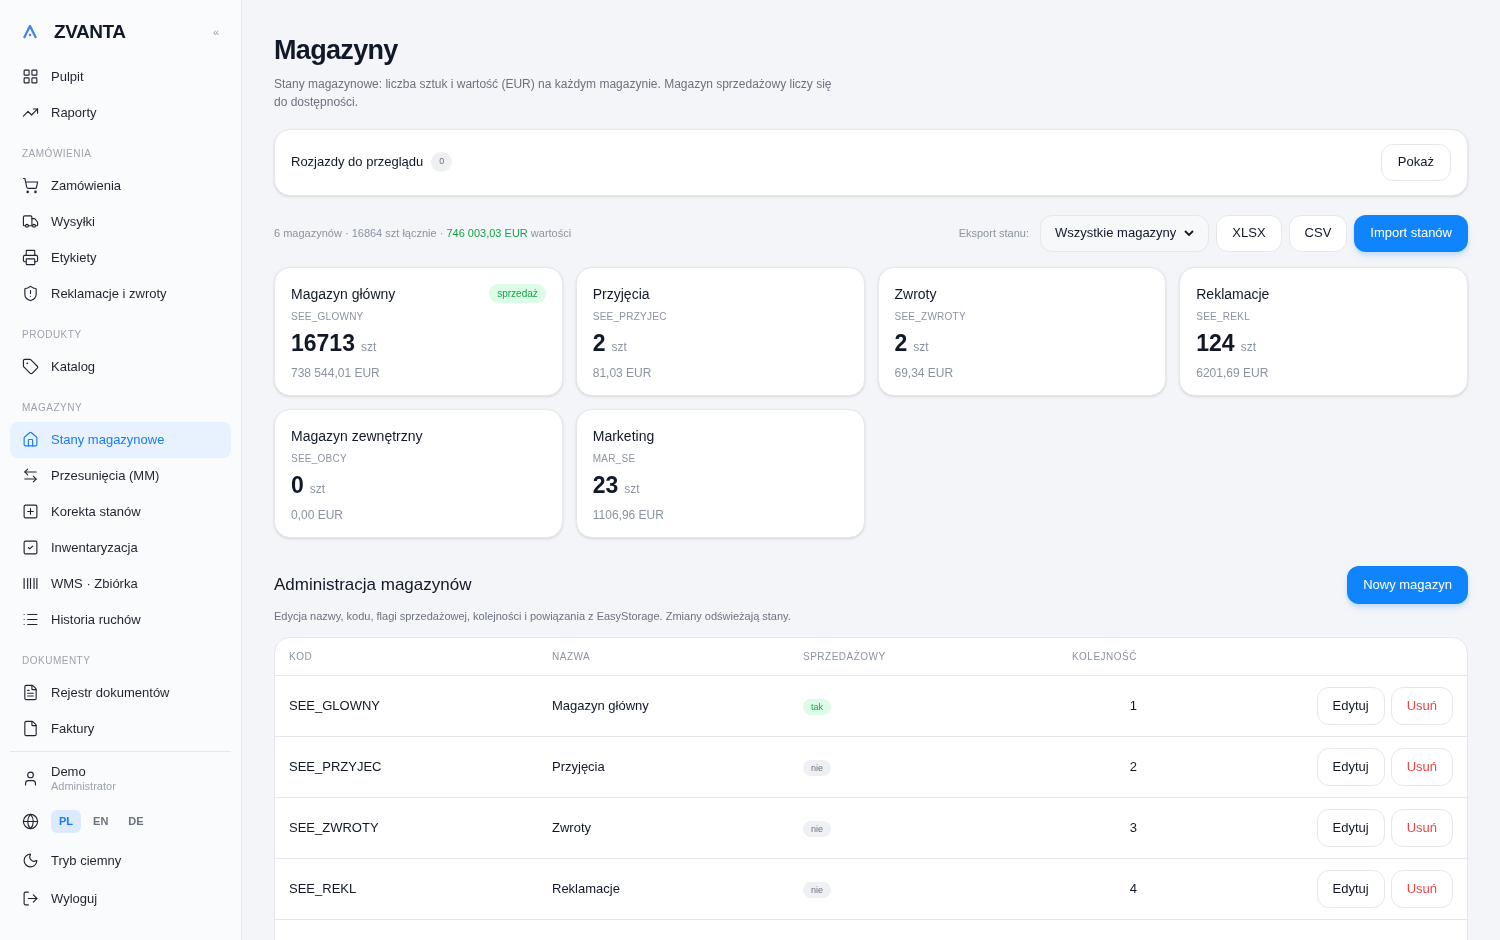  I want to click on table-cell-text: Reklamacje, so click(586, 889).